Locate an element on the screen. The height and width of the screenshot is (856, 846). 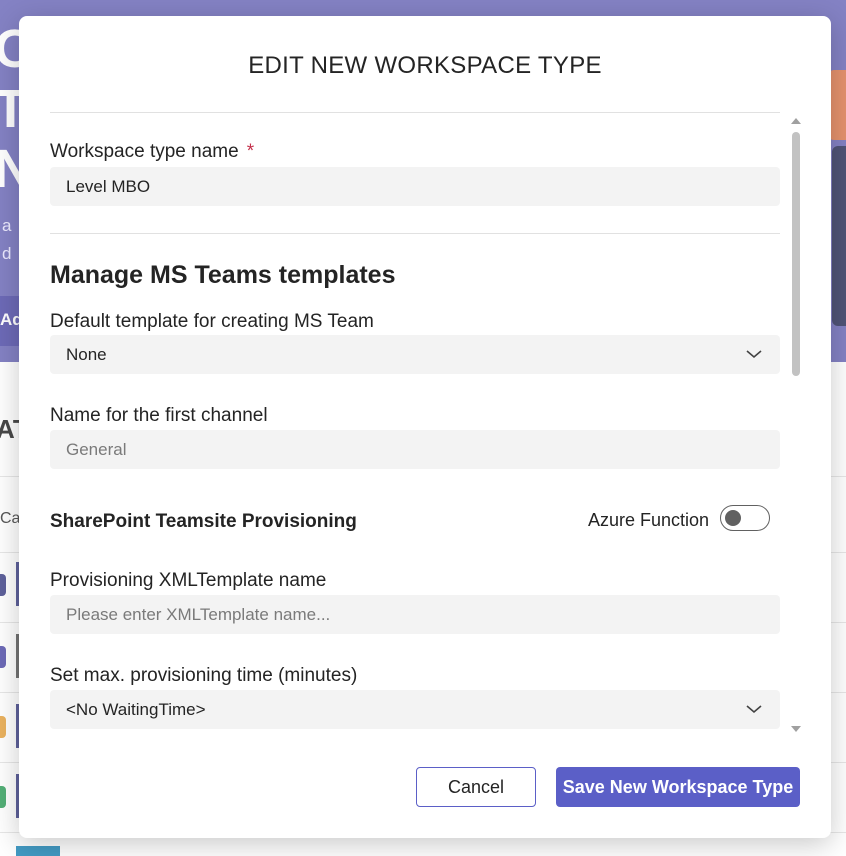
workspace-type-name-input is located at coordinates (415, 186).